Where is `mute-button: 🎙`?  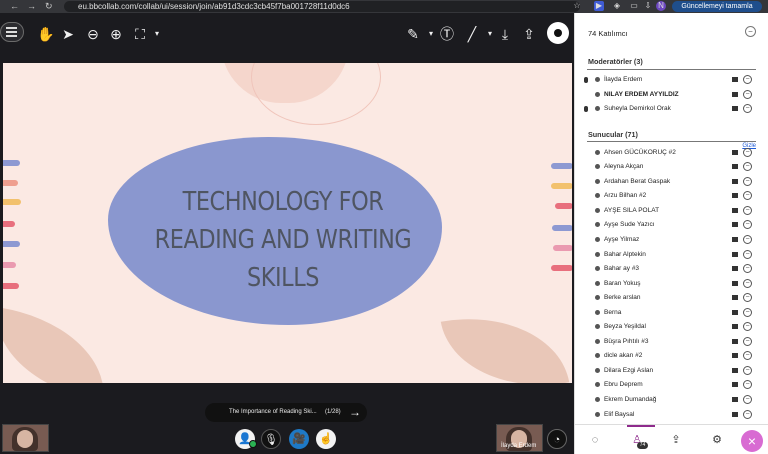
mute-button: 🎙 is located at coordinates (271, 439).